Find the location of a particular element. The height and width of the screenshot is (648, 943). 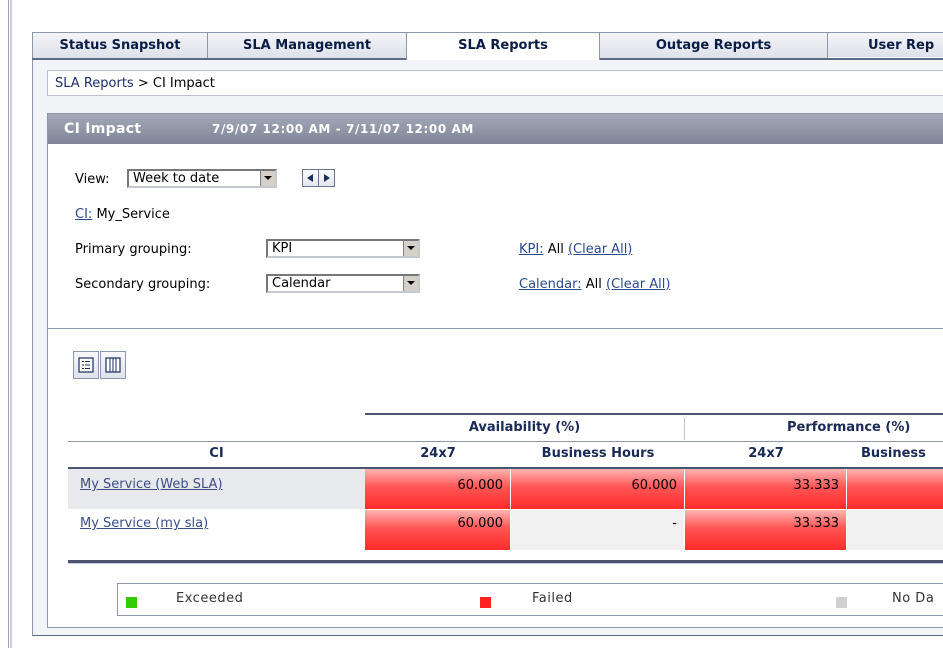

panel-divider is located at coordinates (495, 328).